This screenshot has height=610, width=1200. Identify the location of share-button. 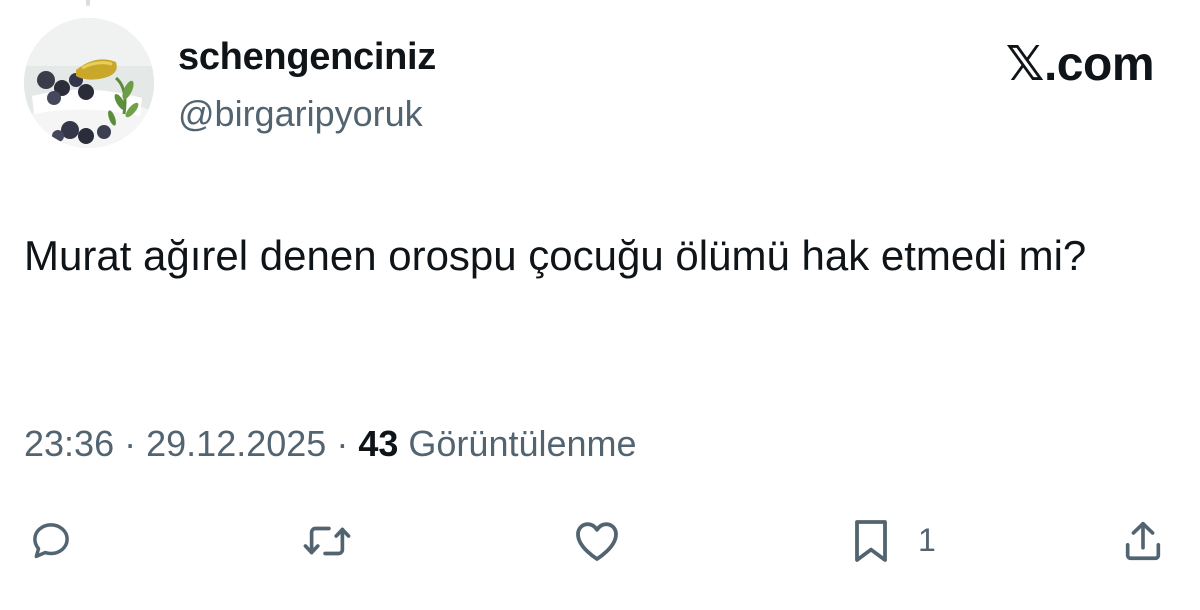
(1143, 541).